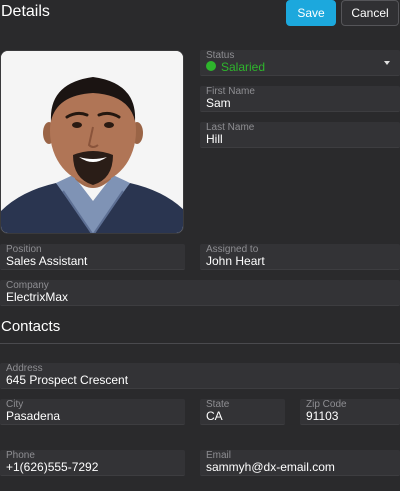 This screenshot has height=491, width=400. What do you see at coordinates (387, 63) in the screenshot?
I see `chevron-down-icon` at bounding box center [387, 63].